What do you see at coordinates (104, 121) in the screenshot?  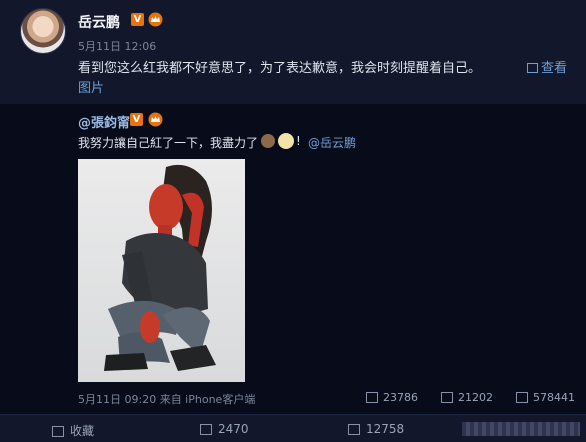 I see `repost-author: @張鈞甯` at bounding box center [104, 121].